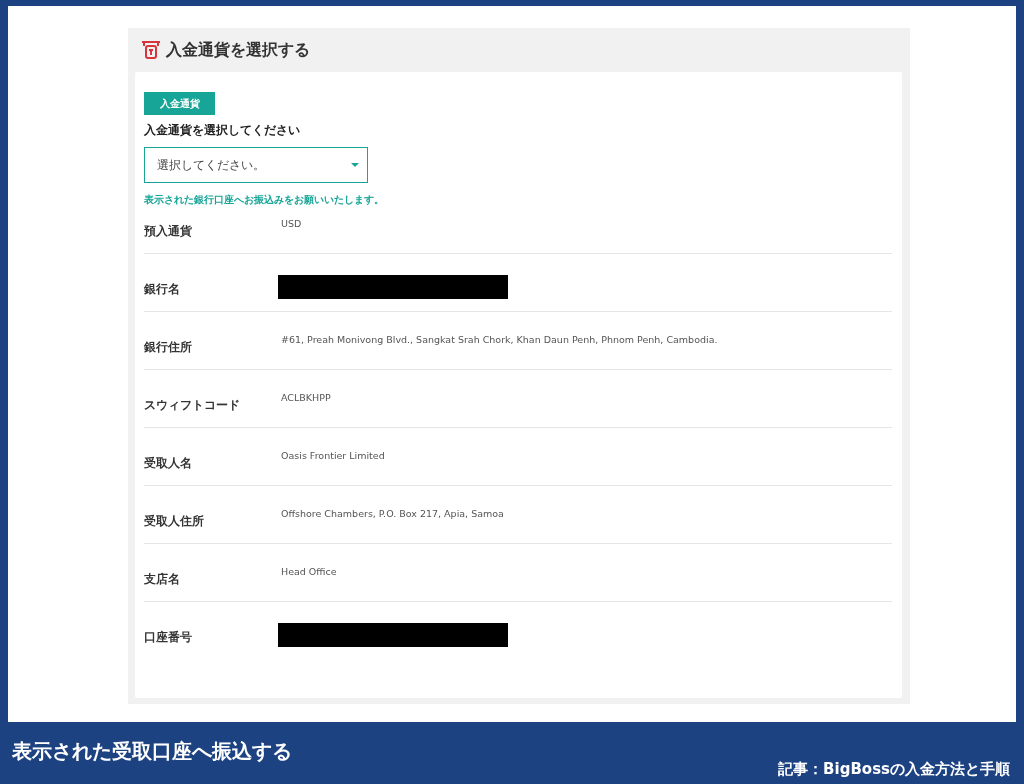 This screenshot has width=1024, height=784. What do you see at coordinates (264, 200) in the screenshot?
I see `notice-text: 表示された銀行口座へお振込みをお願いいたします。` at bounding box center [264, 200].